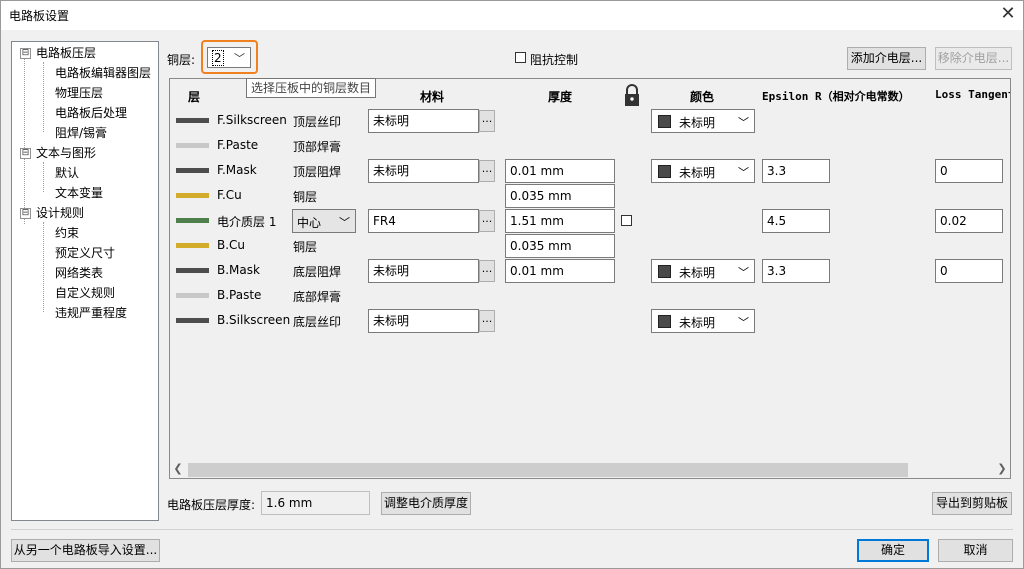 This screenshot has width=1024, height=569. What do you see at coordinates (247, 222) in the screenshot?
I see `layer-name: 电介质层 1` at bounding box center [247, 222].